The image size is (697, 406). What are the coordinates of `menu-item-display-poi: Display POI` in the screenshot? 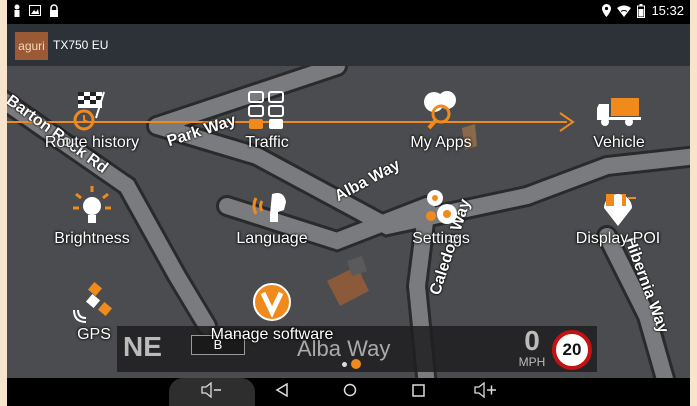 It's located at (618, 215).